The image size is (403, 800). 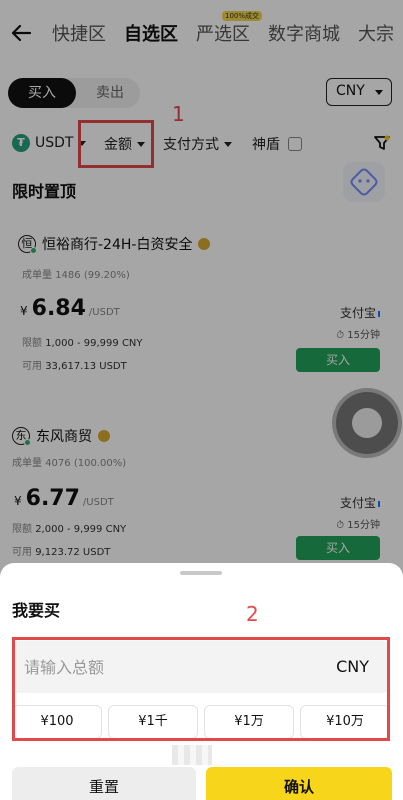 I want to click on blurred-content, so click(x=192, y=755).